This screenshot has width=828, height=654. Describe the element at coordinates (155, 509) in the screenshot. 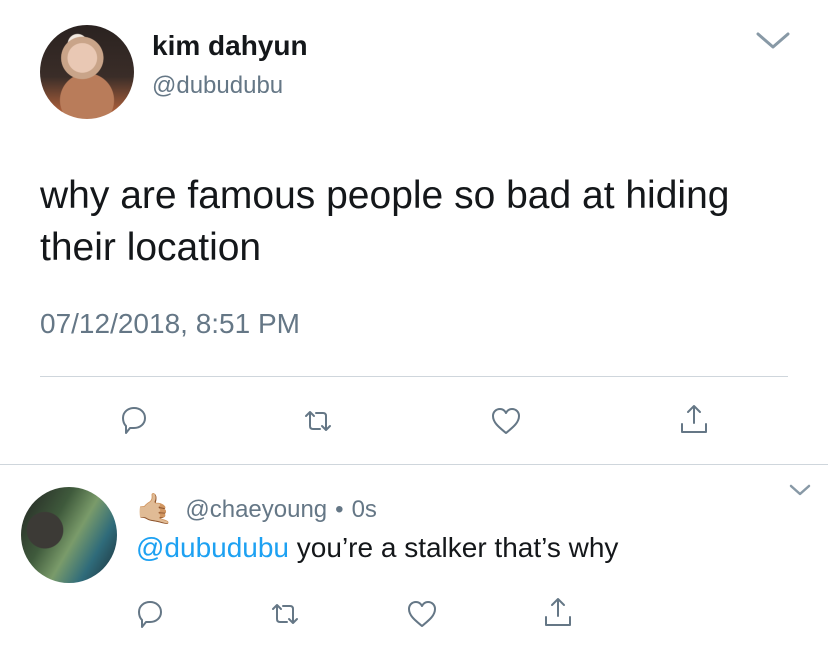

I see `call-me-hand-emoji: 🤙🏼` at that location.